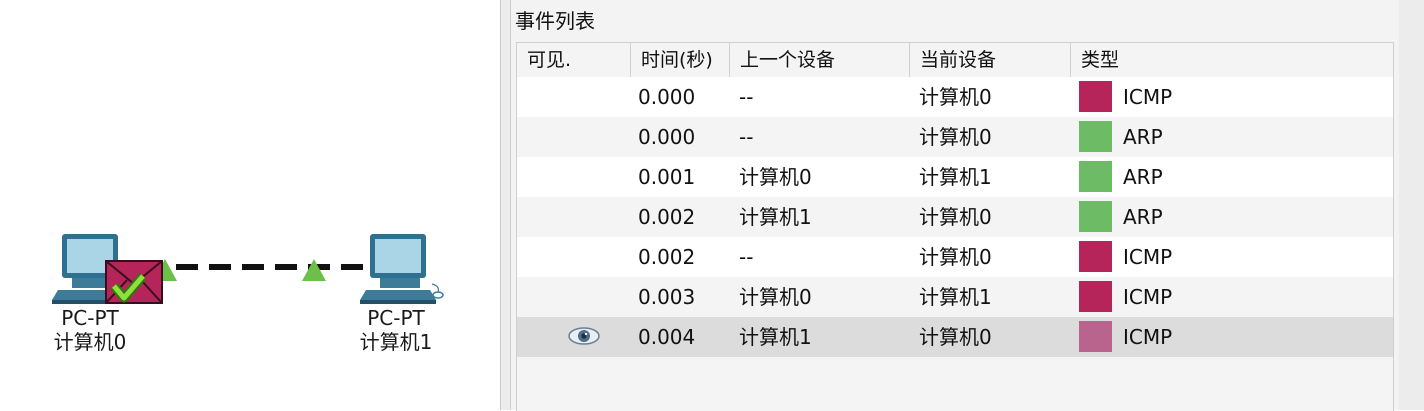 The width and height of the screenshot is (1424, 411). I want to click on cell-time: 0.004, so click(667, 337).